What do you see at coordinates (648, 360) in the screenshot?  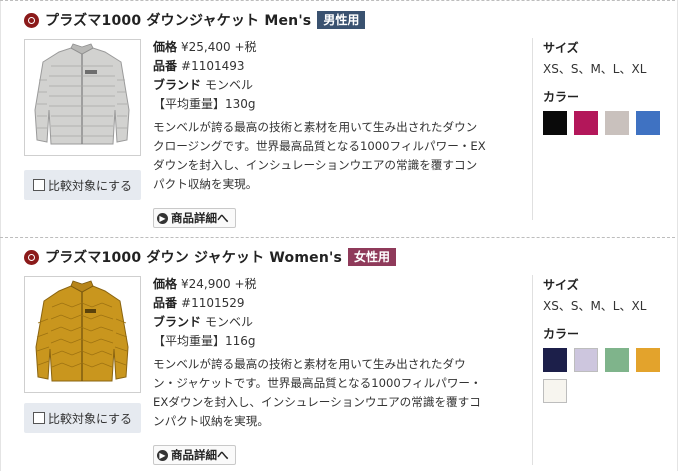 I see `color-swatch-mustard` at bounding box center [648, 360].